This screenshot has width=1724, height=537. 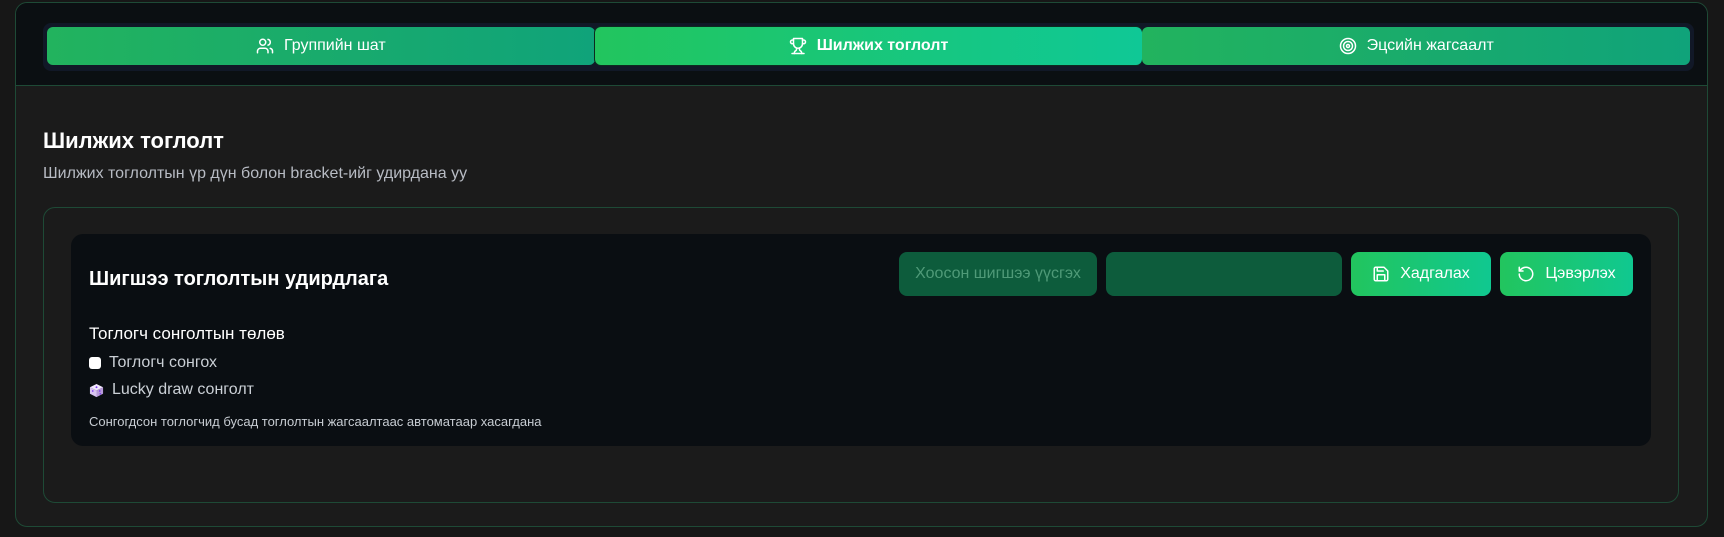 I want to click on button-label: Цэвэрлэх, so click(x=1580, y=273).